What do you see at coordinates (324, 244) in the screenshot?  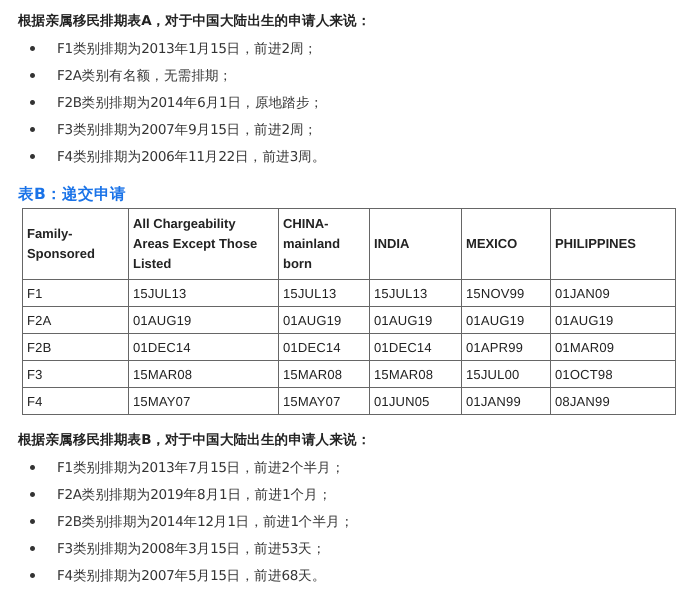 I see `column-header: CHINA-mainland born` at bounding box center [324, 244].